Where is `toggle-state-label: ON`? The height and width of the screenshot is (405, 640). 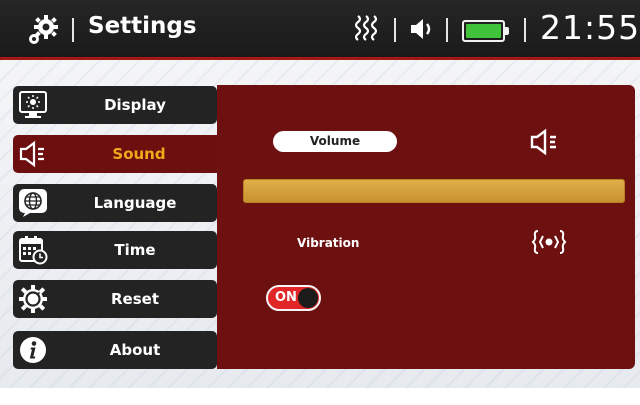
toggle-state-label: ON is located at coordinates (286, 297).